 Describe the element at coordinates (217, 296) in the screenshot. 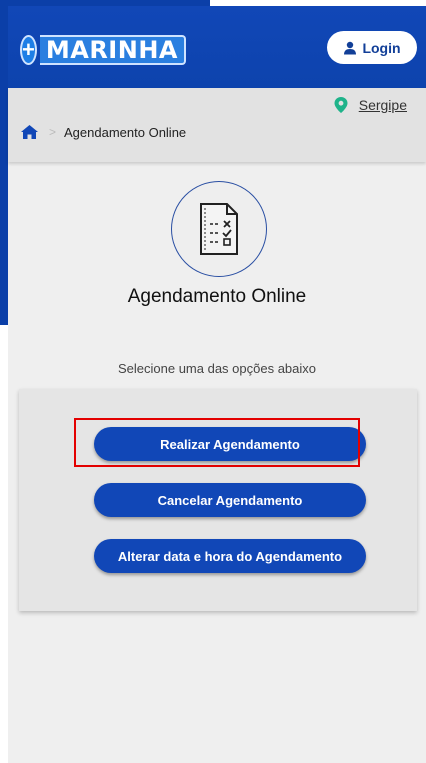

I see `page-title: Agendamento Online` at that location.